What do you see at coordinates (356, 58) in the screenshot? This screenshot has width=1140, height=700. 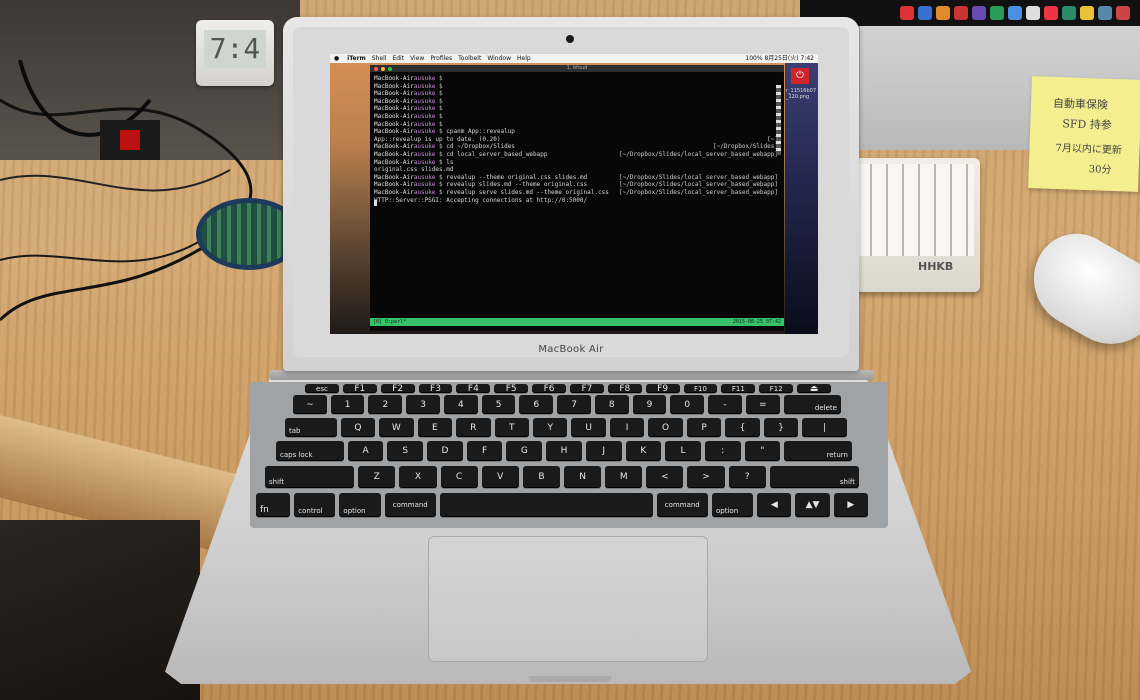 I see `menu-item-iterm: iTerm` at bounding box center [356, 58].